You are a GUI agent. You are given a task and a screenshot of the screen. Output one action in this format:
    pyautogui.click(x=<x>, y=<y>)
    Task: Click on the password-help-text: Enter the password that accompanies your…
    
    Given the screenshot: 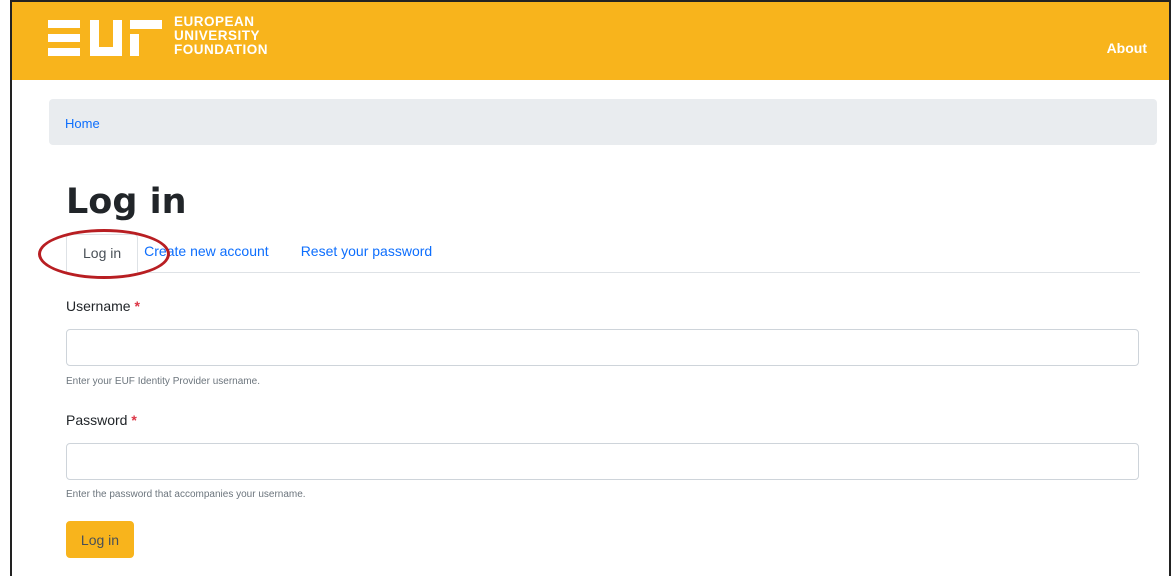 What is the action you would take?
    pyautogui.click(x=186, y=494)
    